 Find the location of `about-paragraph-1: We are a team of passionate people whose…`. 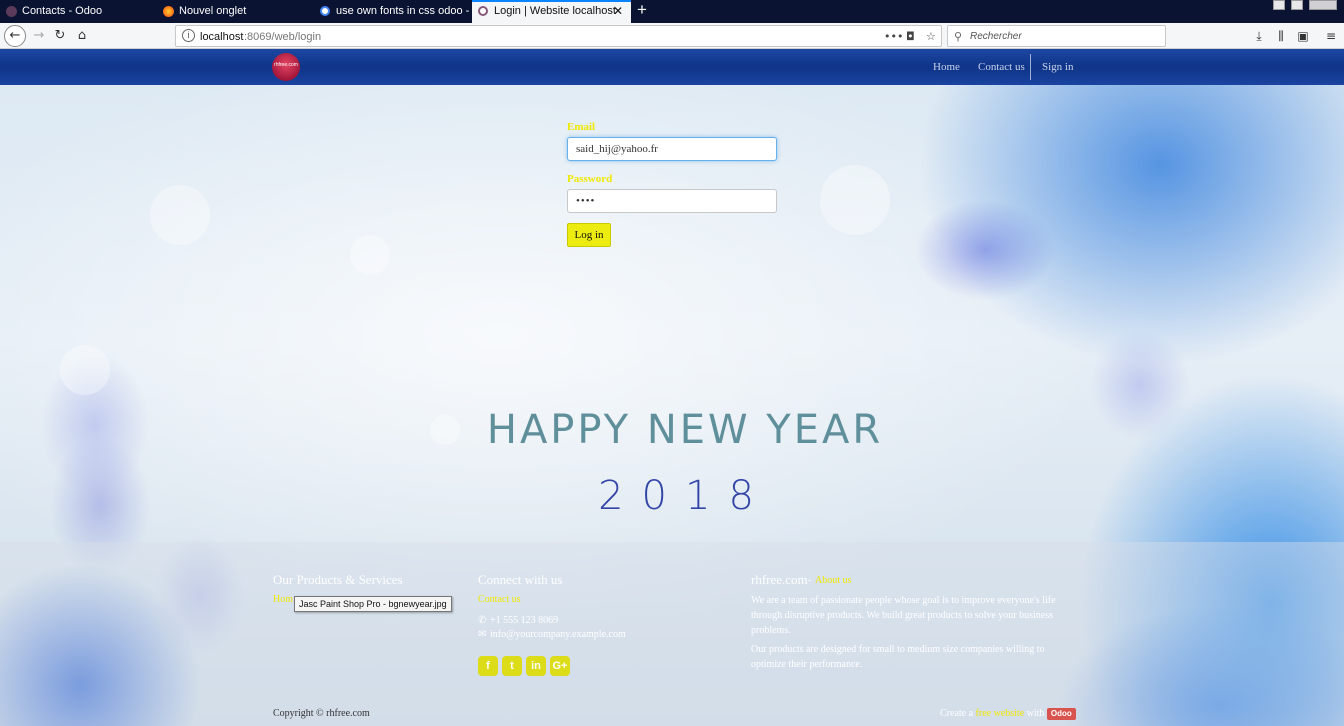

about-paragraph-1: We are a team of passionate people whose… is located at coordinates (903, 615).